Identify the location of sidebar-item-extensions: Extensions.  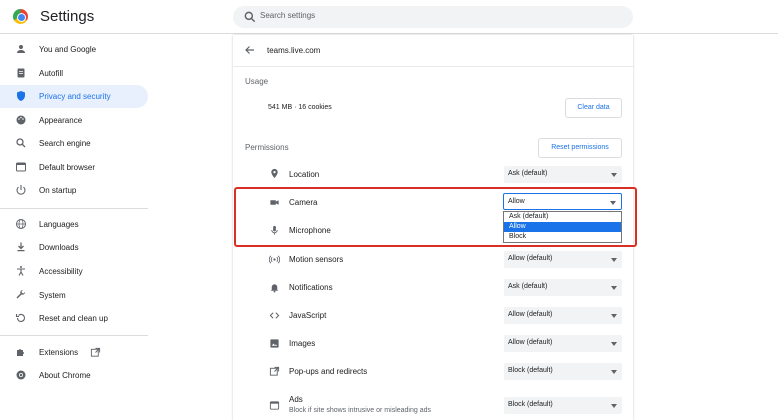
(74, 352).